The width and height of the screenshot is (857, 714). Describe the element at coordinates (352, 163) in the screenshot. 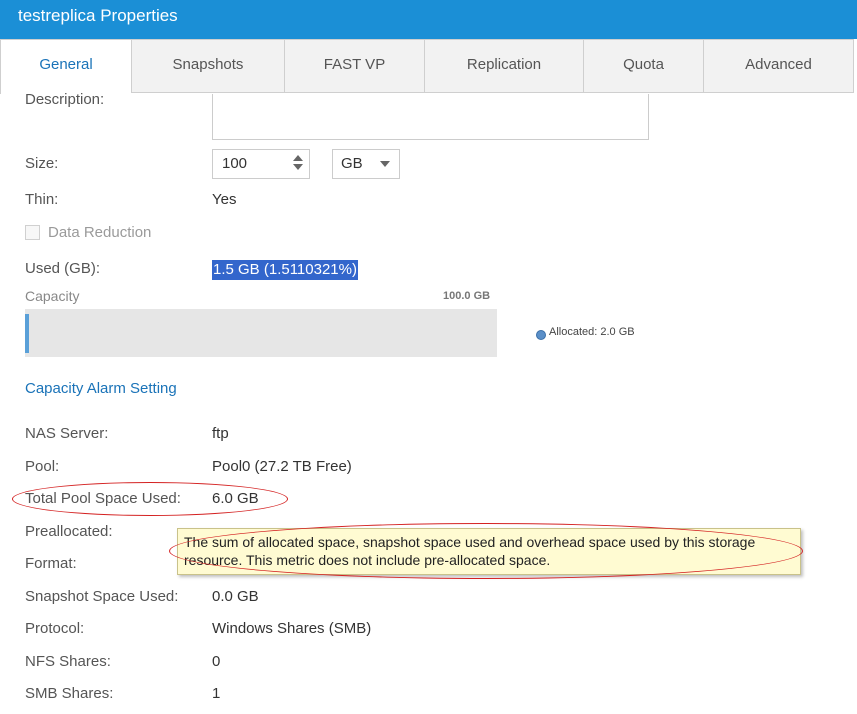

I see `size-unit-value: GB` at that location.